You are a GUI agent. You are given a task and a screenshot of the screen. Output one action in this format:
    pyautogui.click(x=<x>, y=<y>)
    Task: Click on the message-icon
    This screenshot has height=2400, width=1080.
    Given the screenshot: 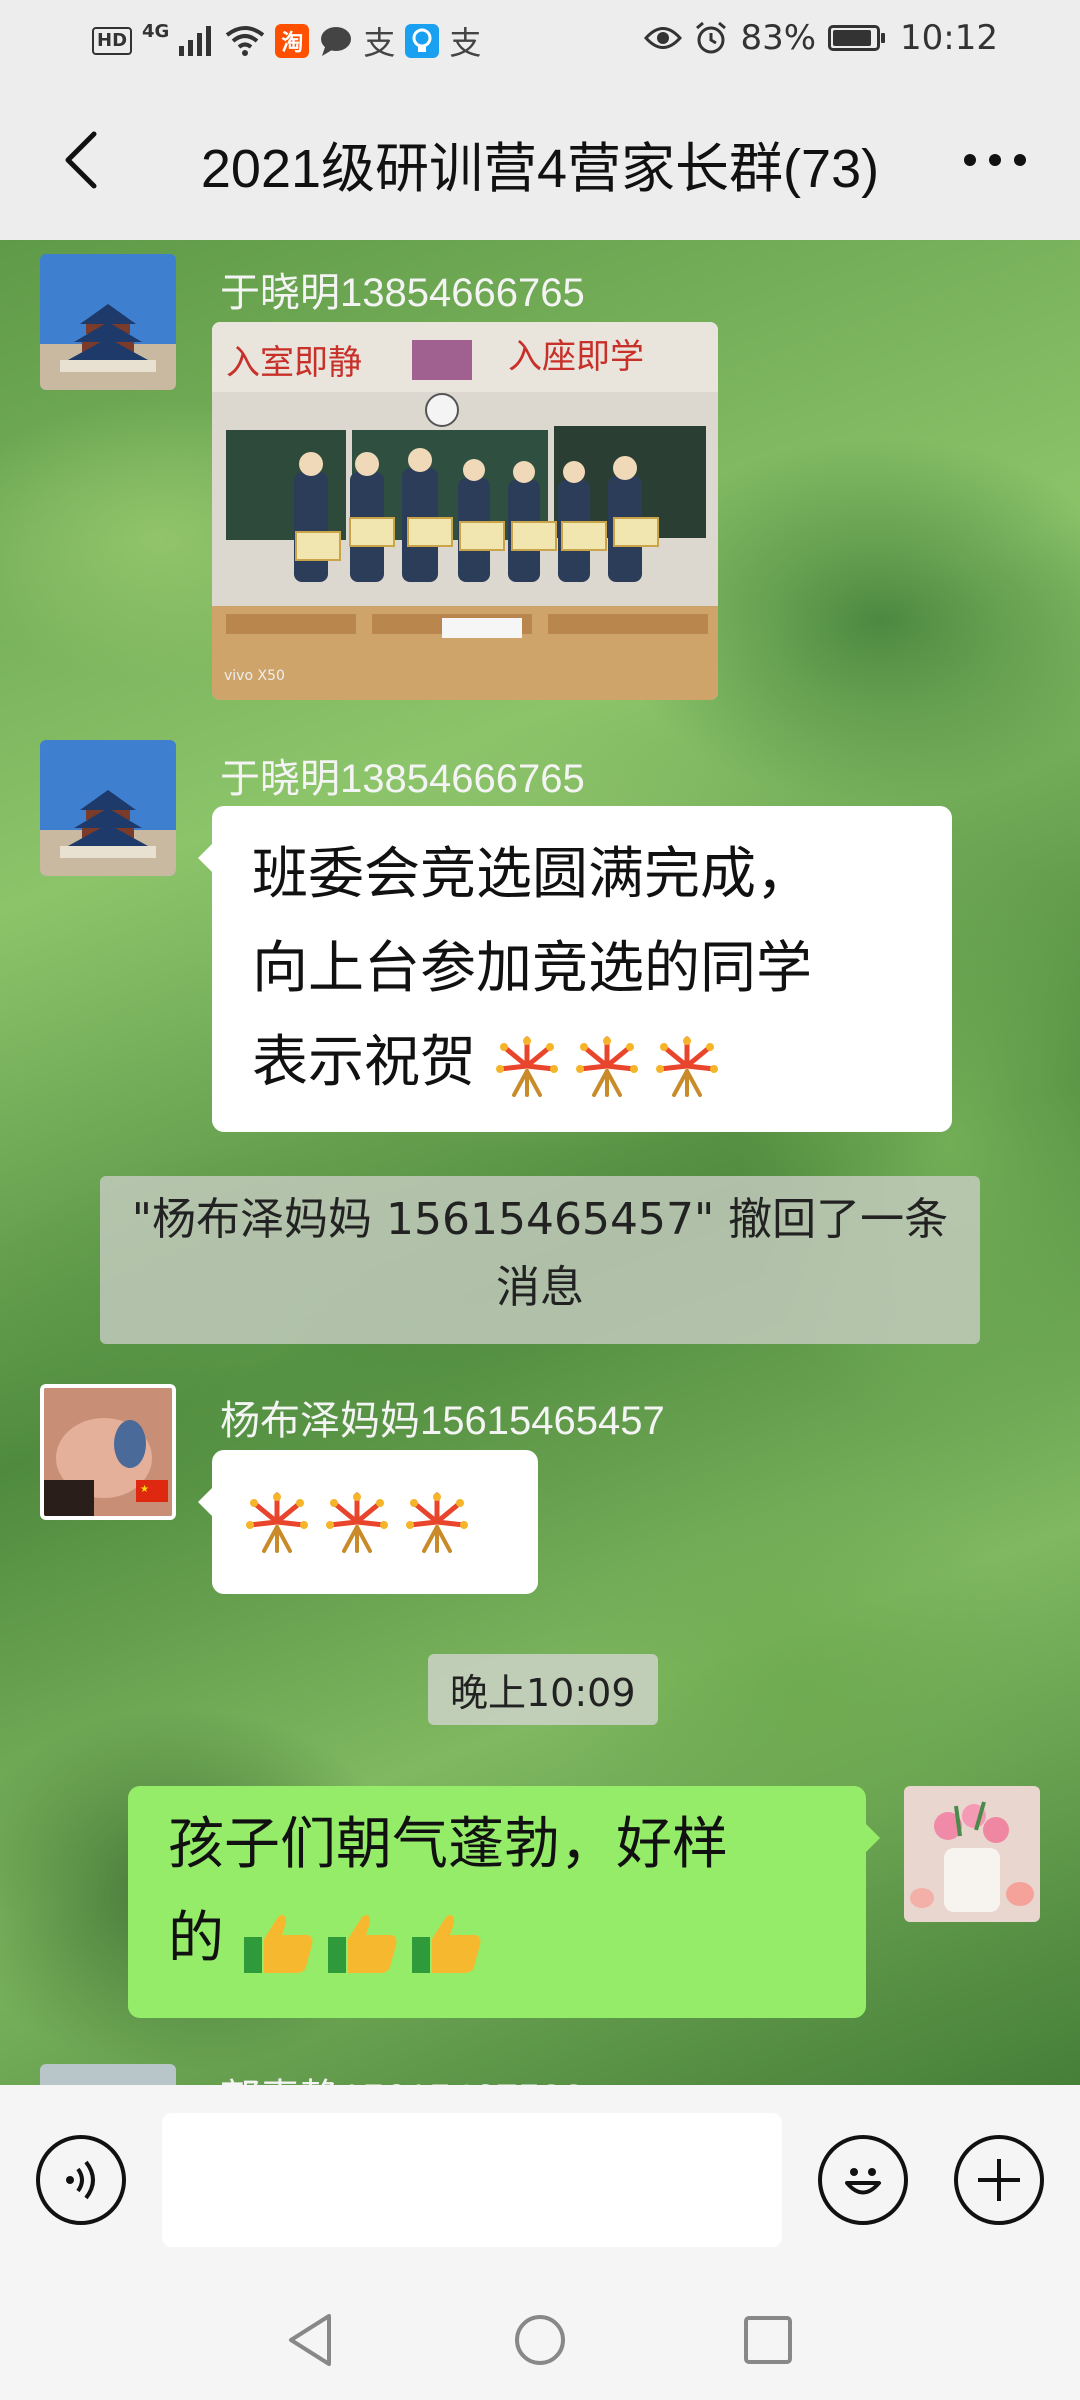 What is the action you would take?
    pyautogui.click(x=336, y=41)
    